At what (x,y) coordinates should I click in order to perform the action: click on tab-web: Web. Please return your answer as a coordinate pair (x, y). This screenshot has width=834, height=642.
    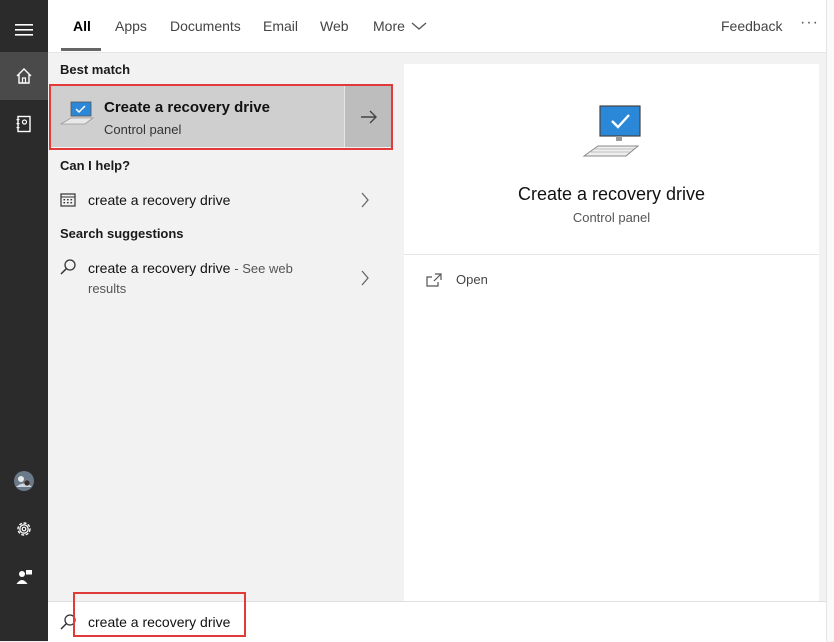
    Looking at the image, I should click on (334, 26).